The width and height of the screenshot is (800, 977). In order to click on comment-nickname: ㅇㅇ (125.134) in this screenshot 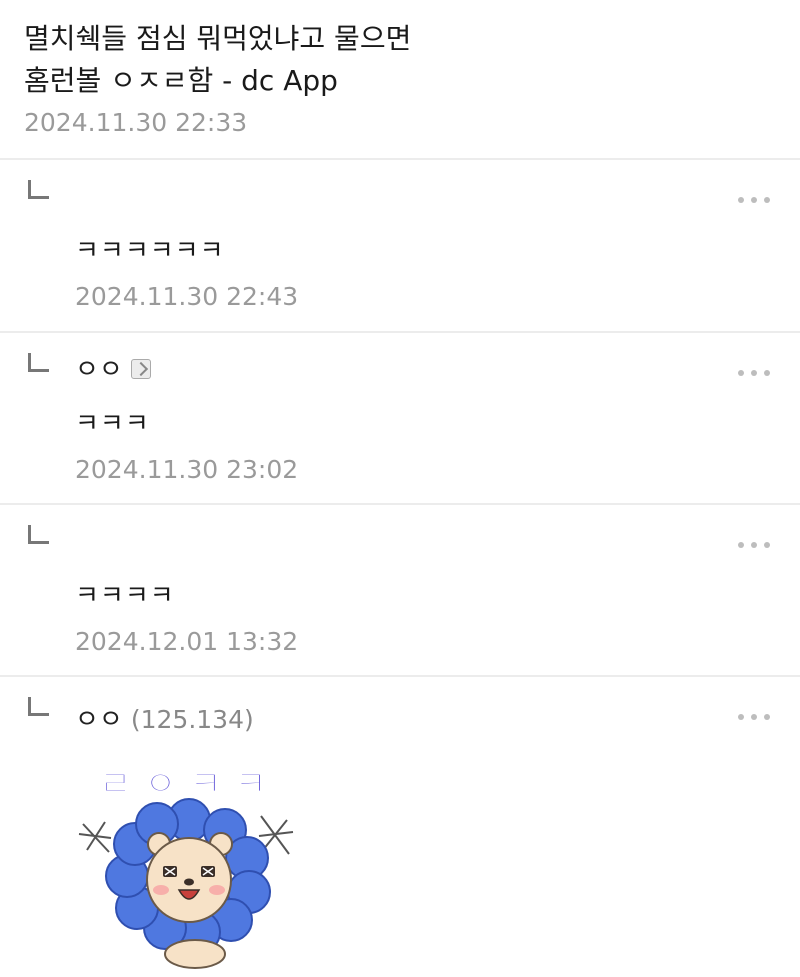, I will do `click(164, 717)`.